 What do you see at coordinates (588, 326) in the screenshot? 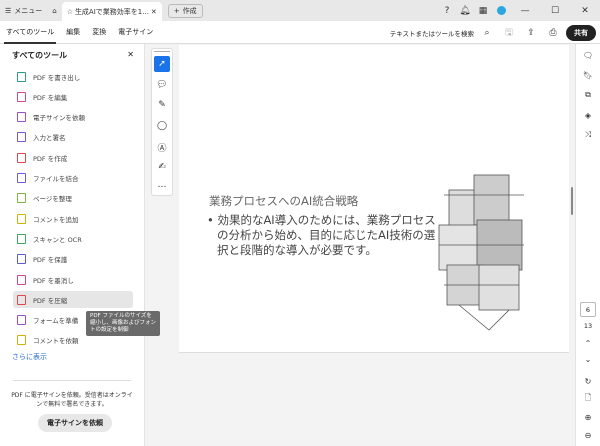
I see `total-pages: 13` at bounding box center [588, 326].